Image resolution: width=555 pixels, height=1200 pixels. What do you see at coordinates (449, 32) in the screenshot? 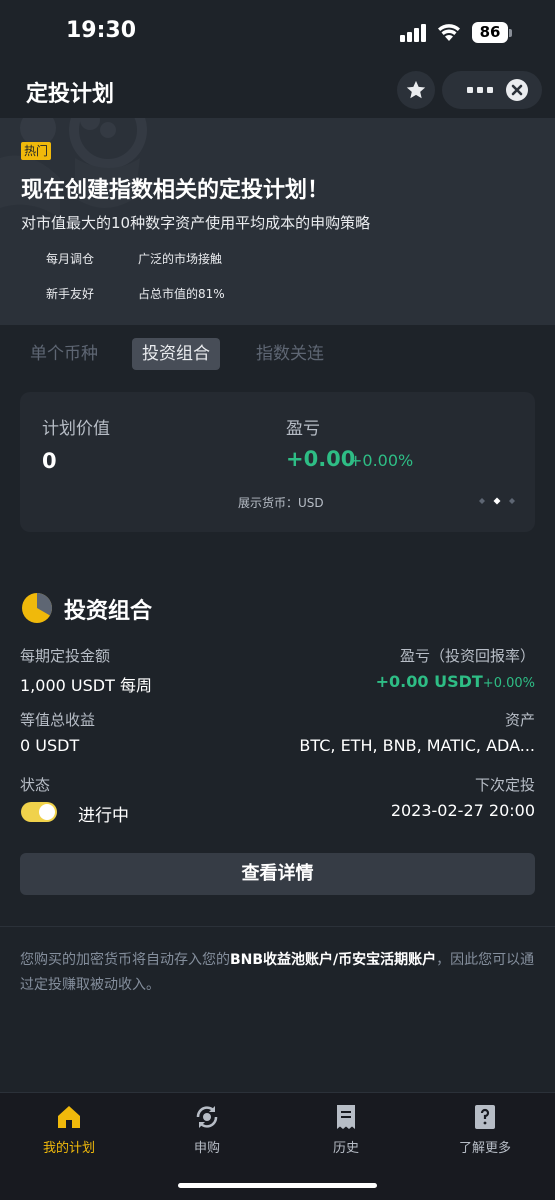
I see `wifi-icon` at bounding box center [449, 32].